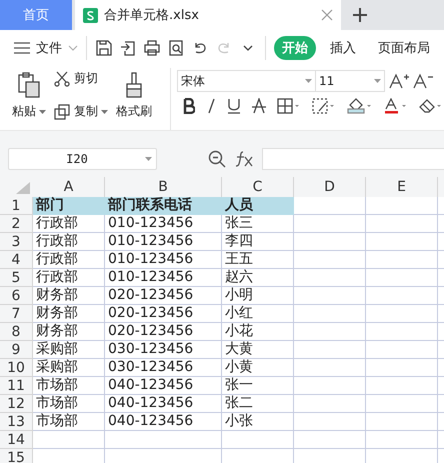  I want to click on plus-icon, so click(360, 15).